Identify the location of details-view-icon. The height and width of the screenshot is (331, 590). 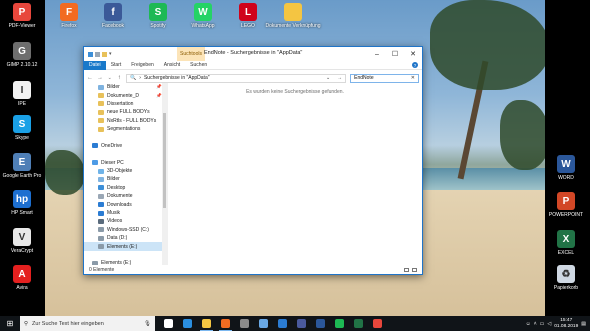
(406, 269).